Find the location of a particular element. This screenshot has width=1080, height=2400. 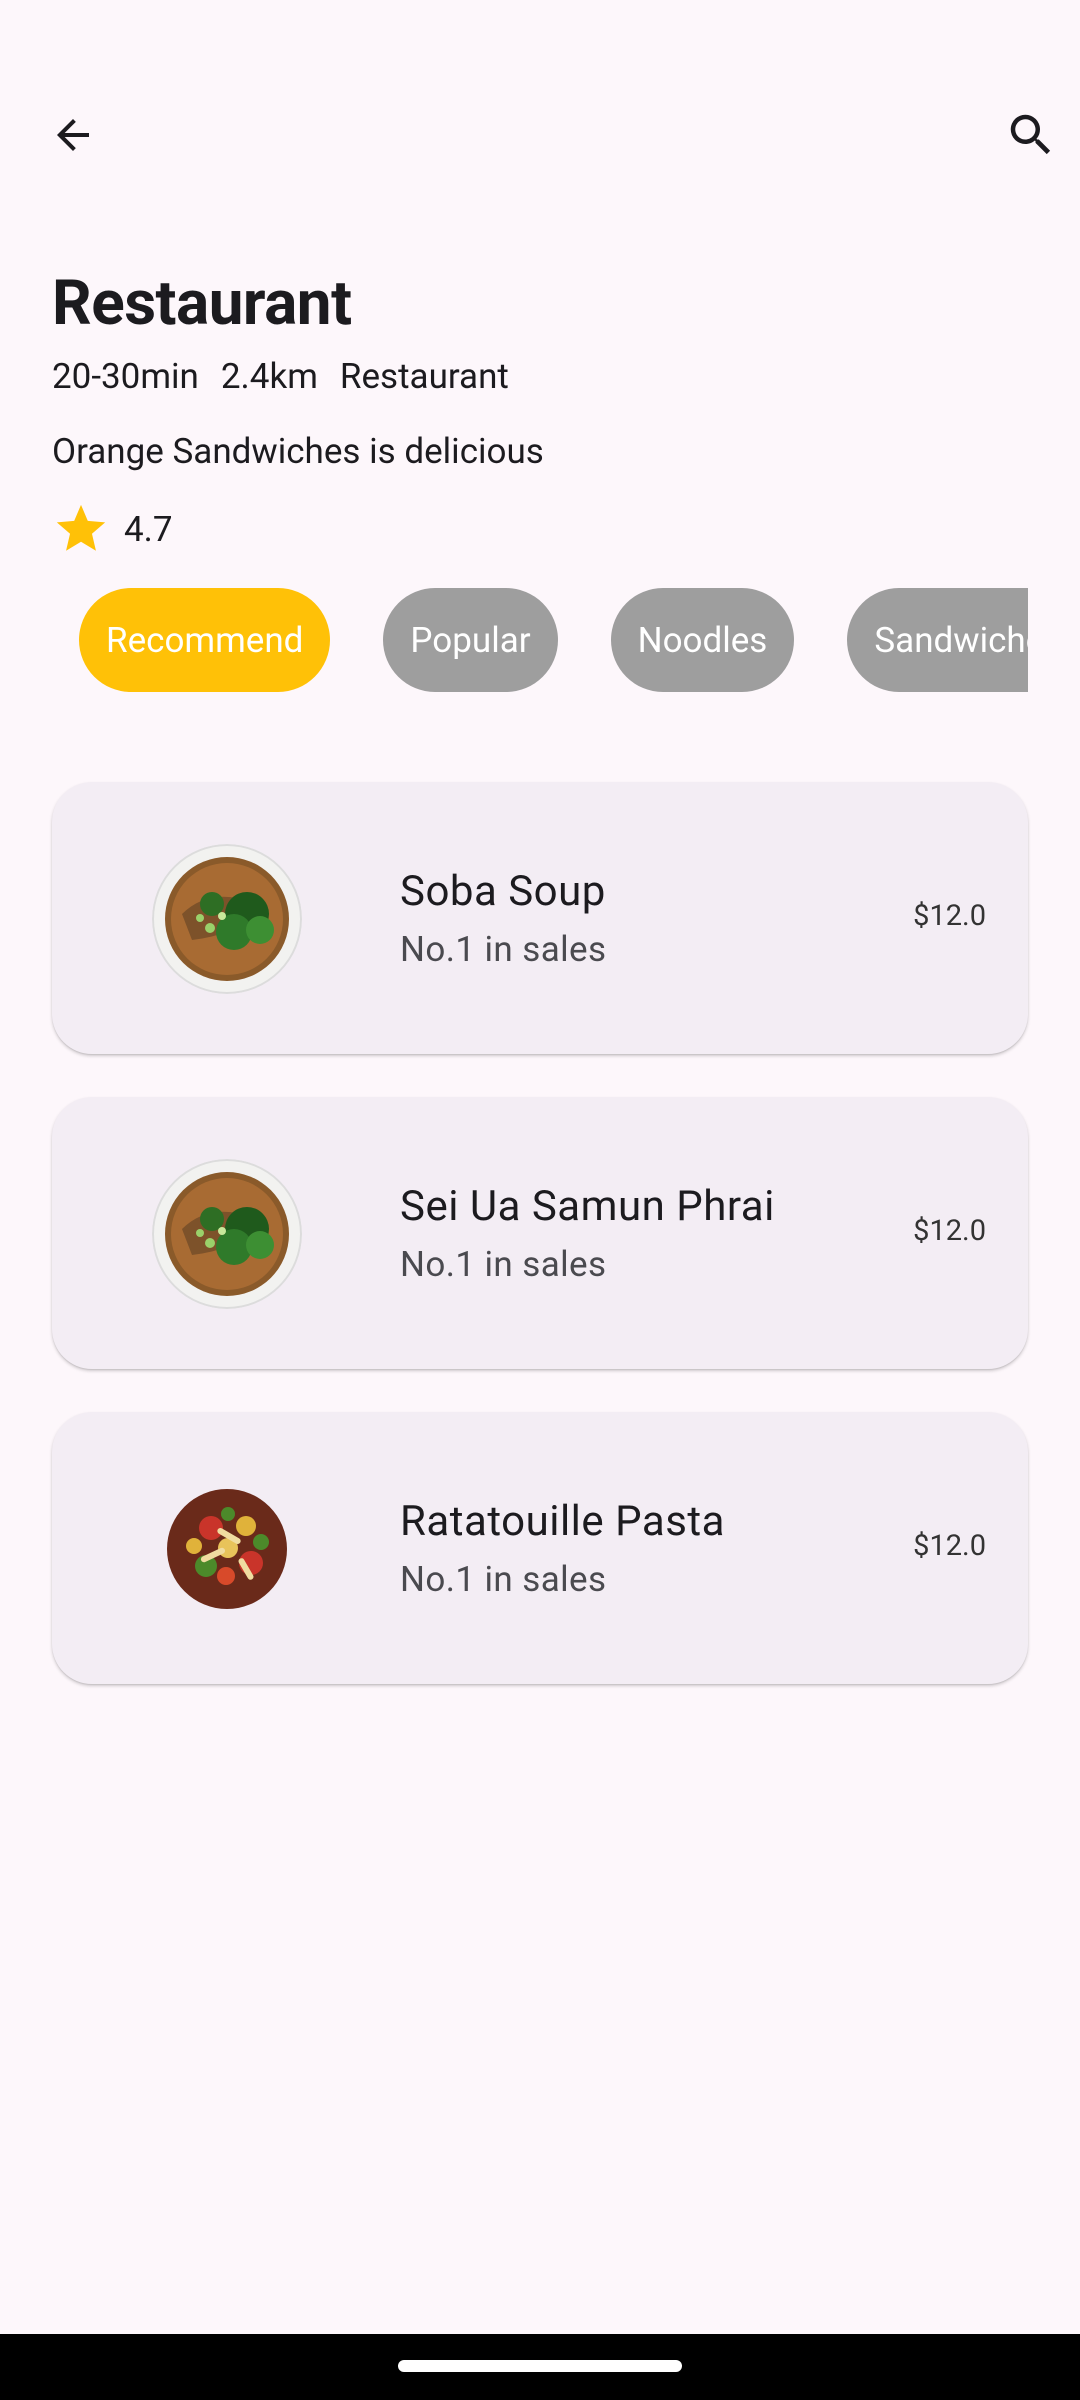

back-button is located at coordinates (73, 135).